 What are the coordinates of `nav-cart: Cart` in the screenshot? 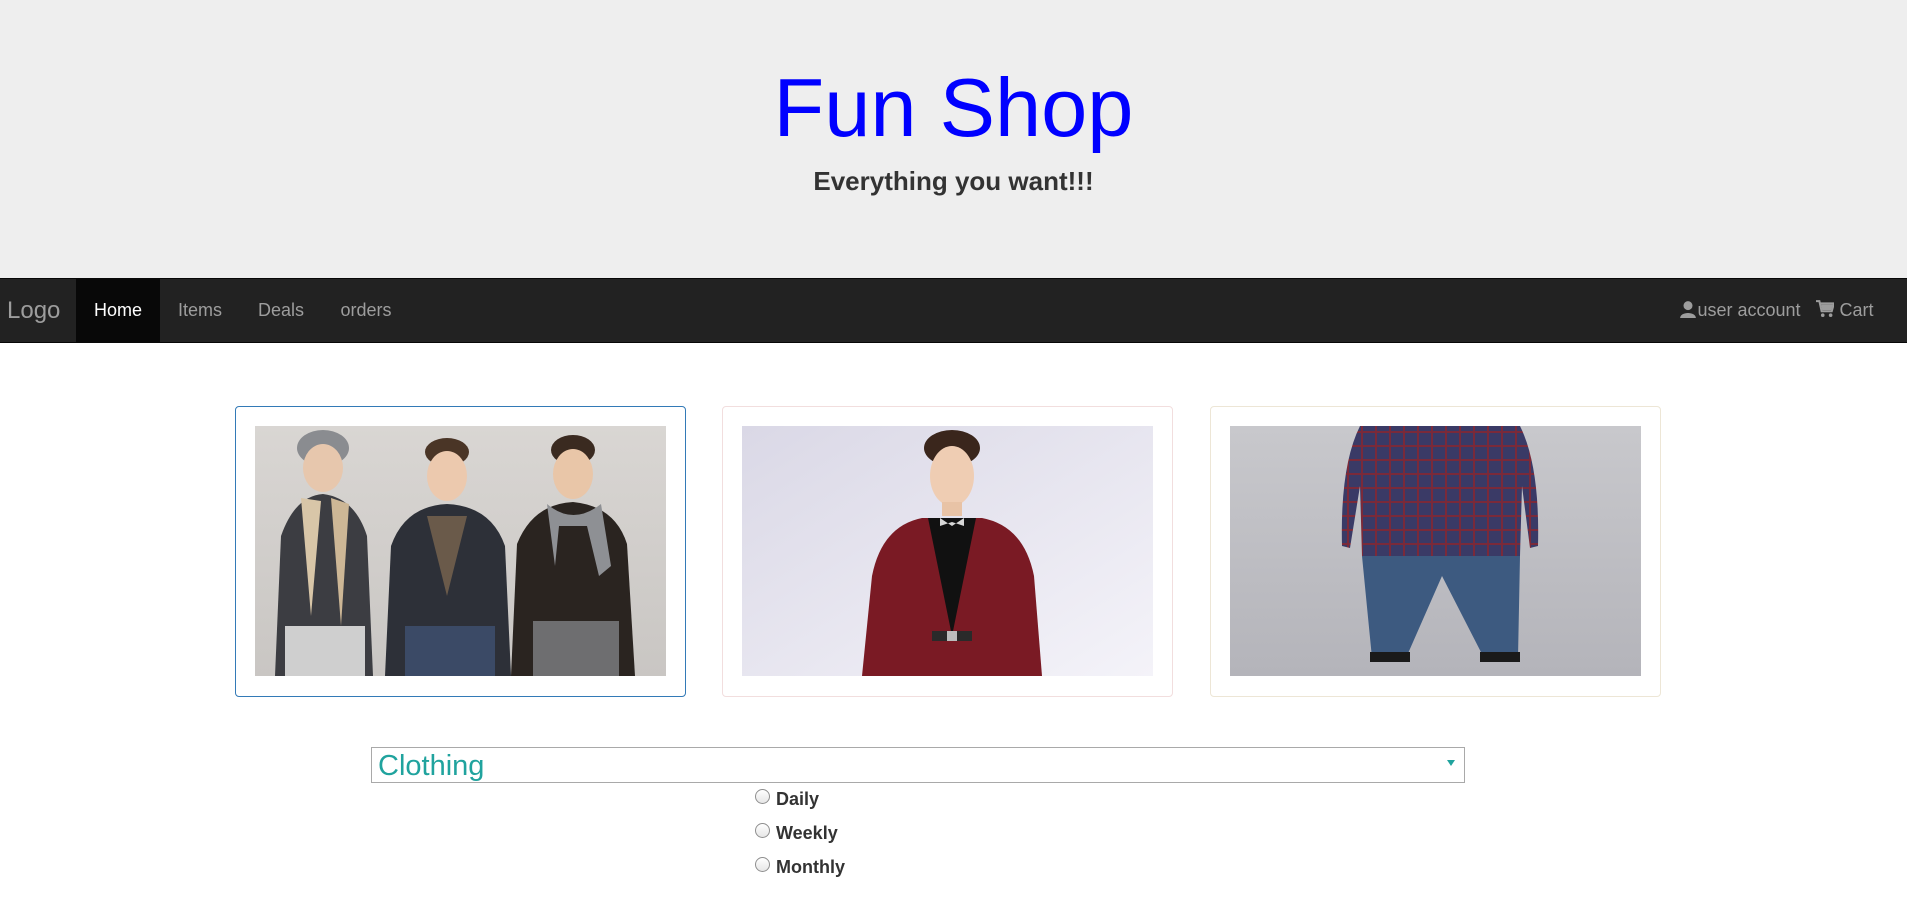 It's located at (1845, 310).